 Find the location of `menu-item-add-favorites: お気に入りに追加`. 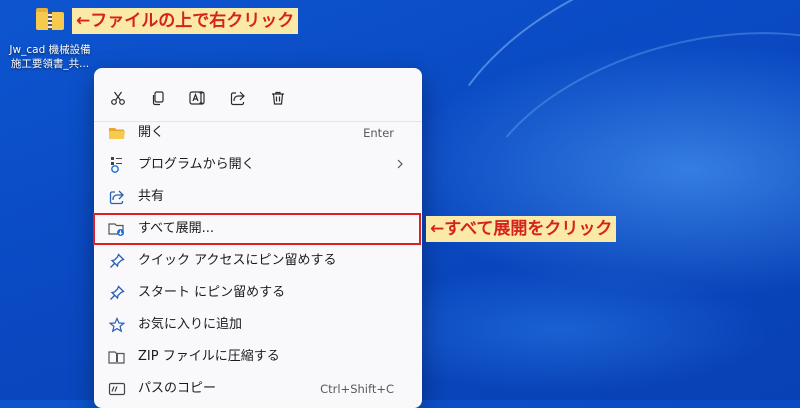

menu-item-add-favorites: お気に入りに追加 is located at coordinates (258, 325).